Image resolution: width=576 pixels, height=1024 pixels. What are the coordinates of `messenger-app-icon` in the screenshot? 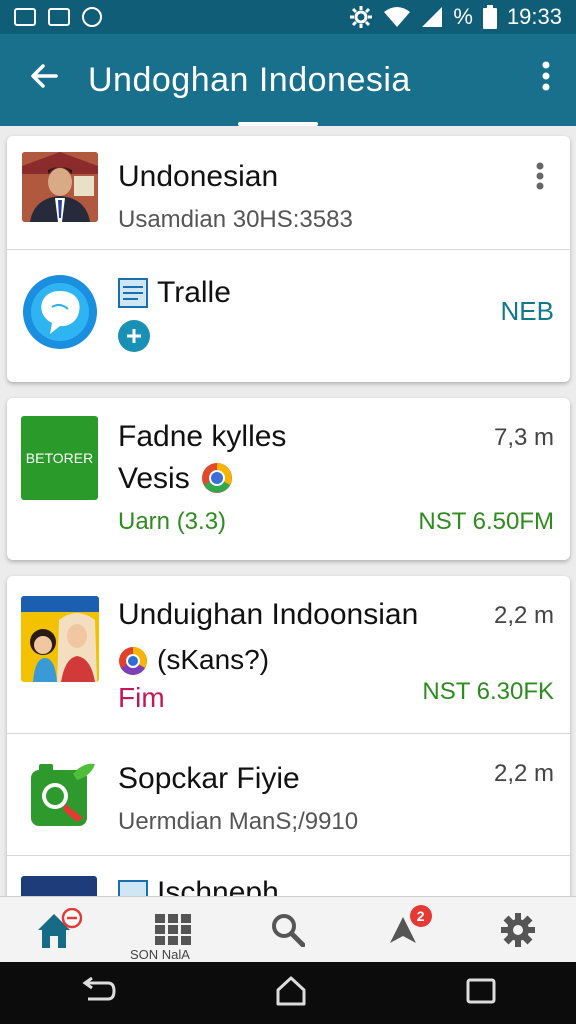 It's located at (60, 314).